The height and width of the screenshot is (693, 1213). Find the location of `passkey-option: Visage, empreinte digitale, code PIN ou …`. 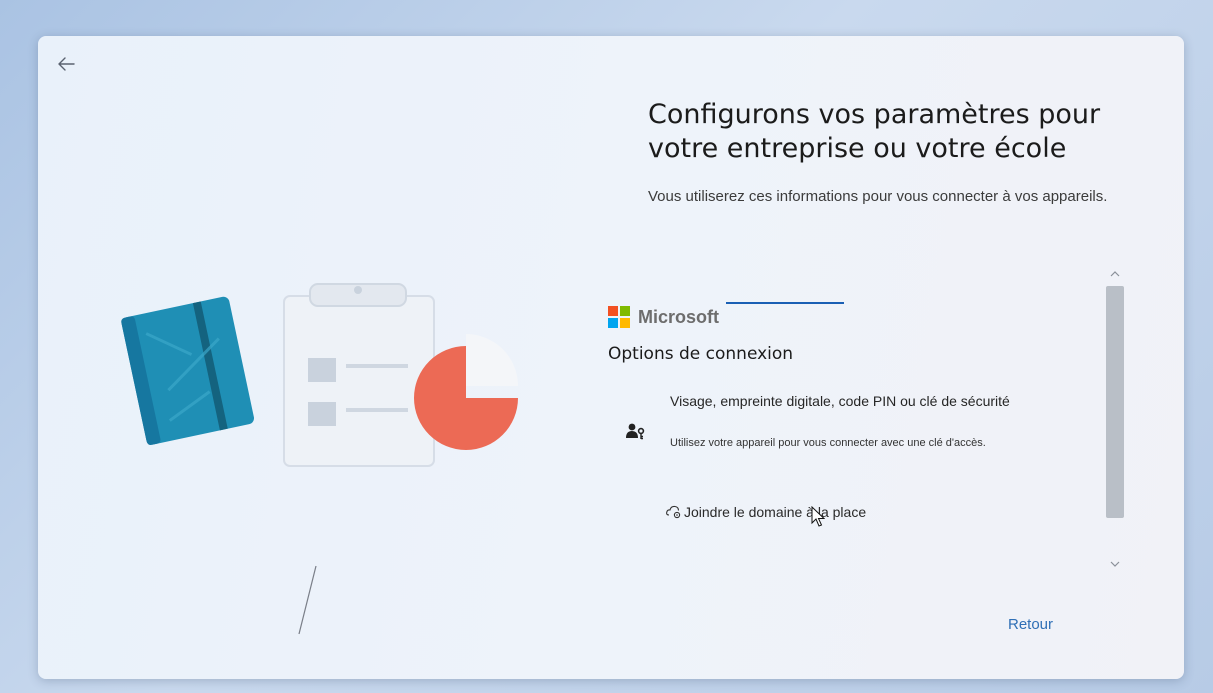

passkey-option: Visage, empreinte digitale, code PIN ou … is located at coordinates (821, 431).